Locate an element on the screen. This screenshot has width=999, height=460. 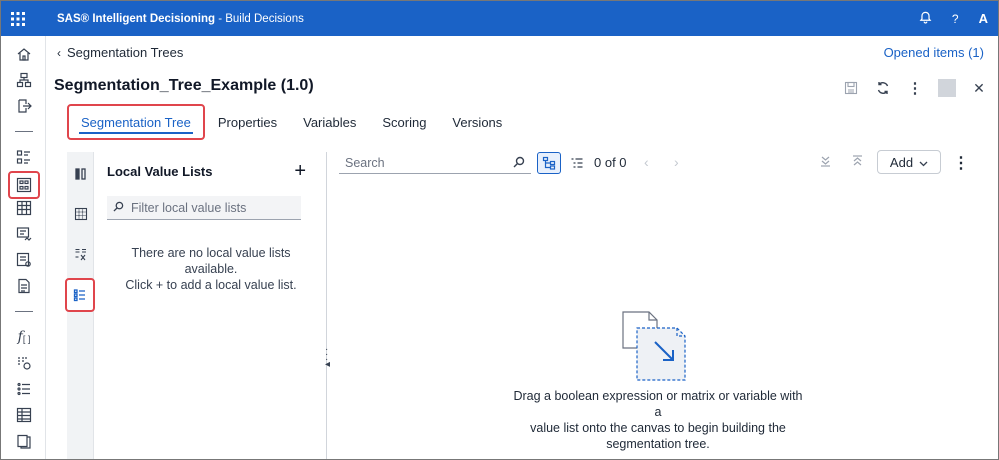
toggle-panel-icon is located at coordinates (81, 174).